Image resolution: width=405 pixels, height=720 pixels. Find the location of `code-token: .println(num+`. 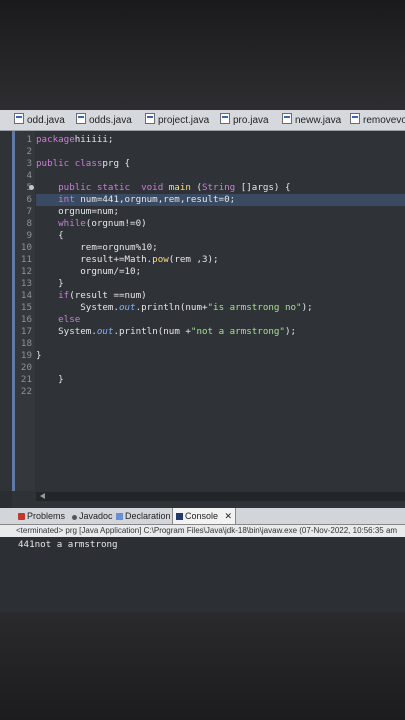

code-token: .println(num+ is located at coordinates (171, 307).